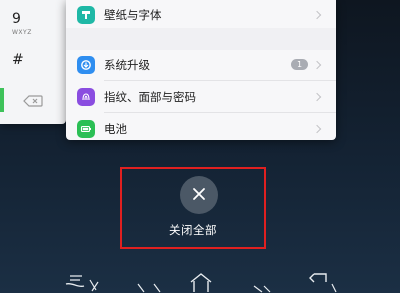  Describe the element at coordinates (133, 14) in the screenshot. I see `settings-item-label: 壁纸与字体` at that location.